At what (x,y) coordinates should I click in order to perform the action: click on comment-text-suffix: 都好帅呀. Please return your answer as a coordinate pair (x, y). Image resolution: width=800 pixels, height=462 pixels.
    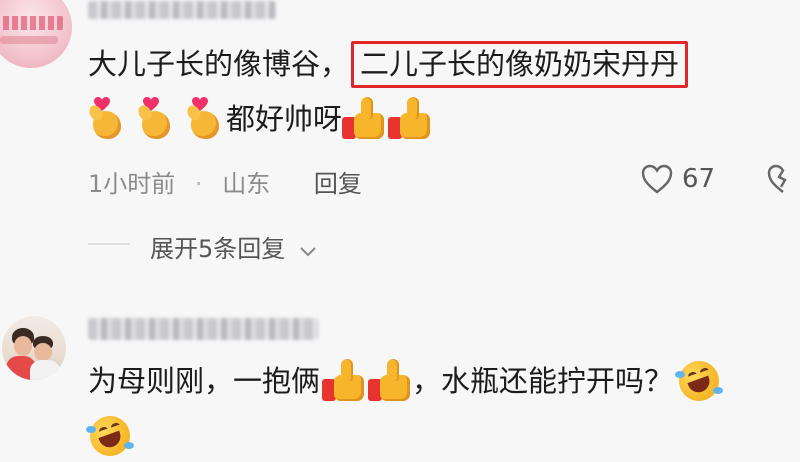
    Looking at the image, I should click on (284, 119).